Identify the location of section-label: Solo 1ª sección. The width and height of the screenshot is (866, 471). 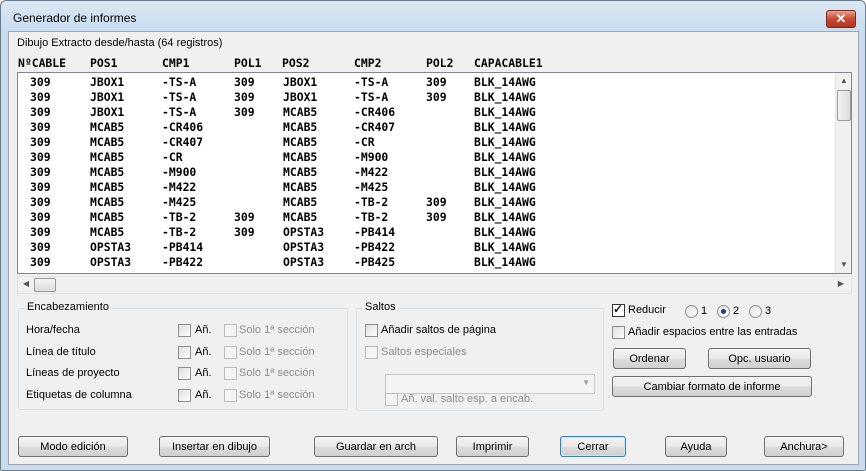
(277, 352).